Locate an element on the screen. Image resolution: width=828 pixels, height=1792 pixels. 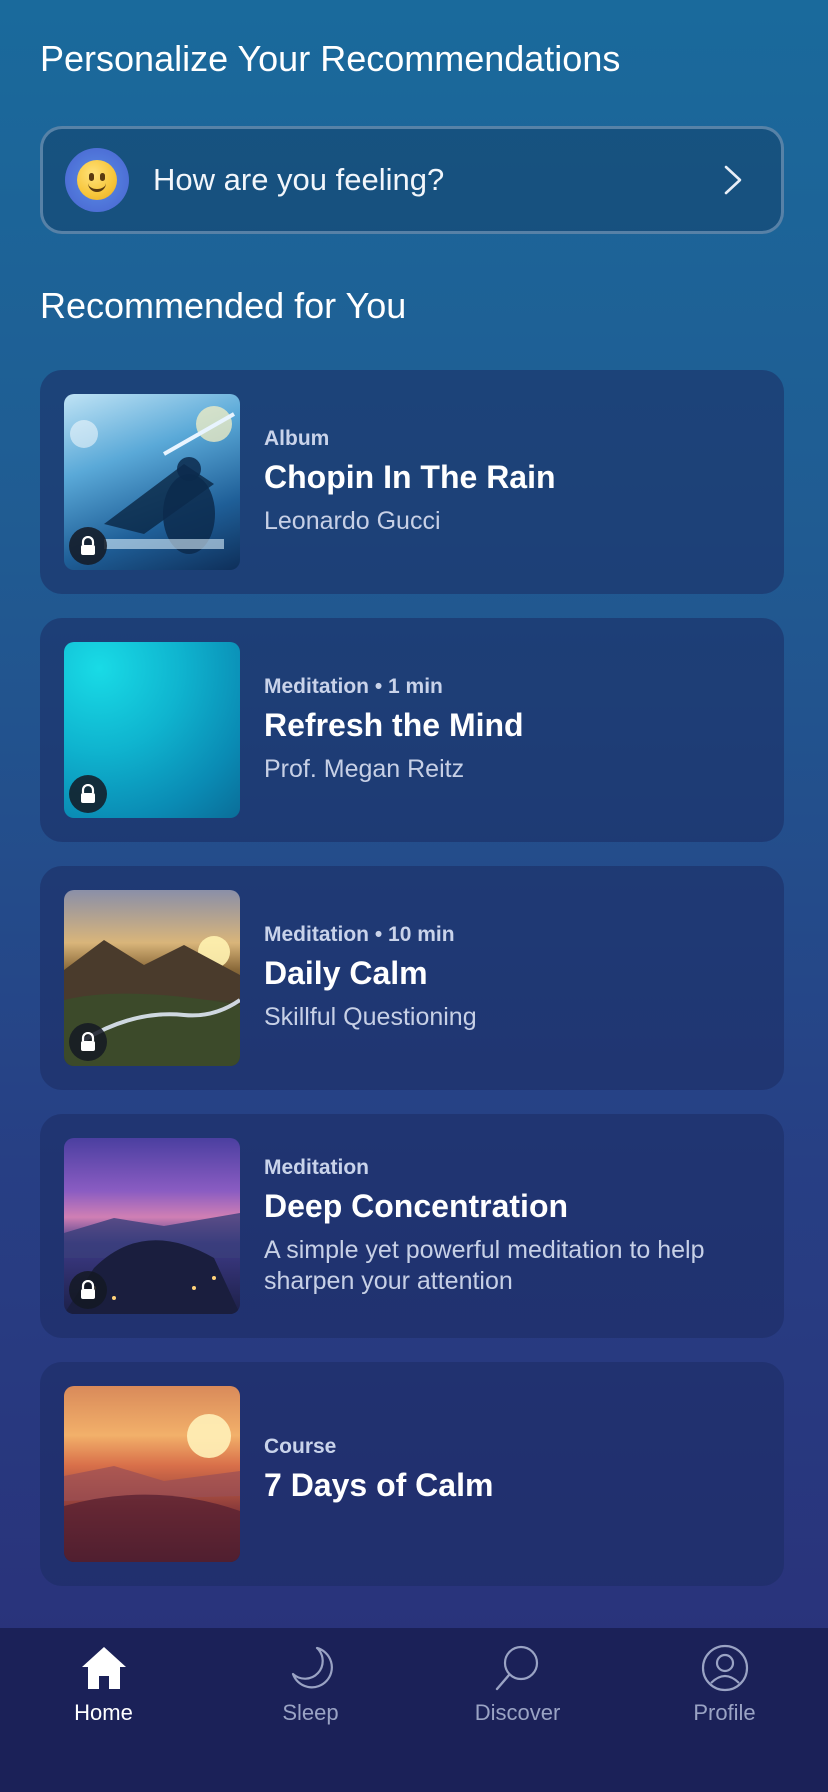
tab-sleep: Sleep is located at coordinates (310, 1688).